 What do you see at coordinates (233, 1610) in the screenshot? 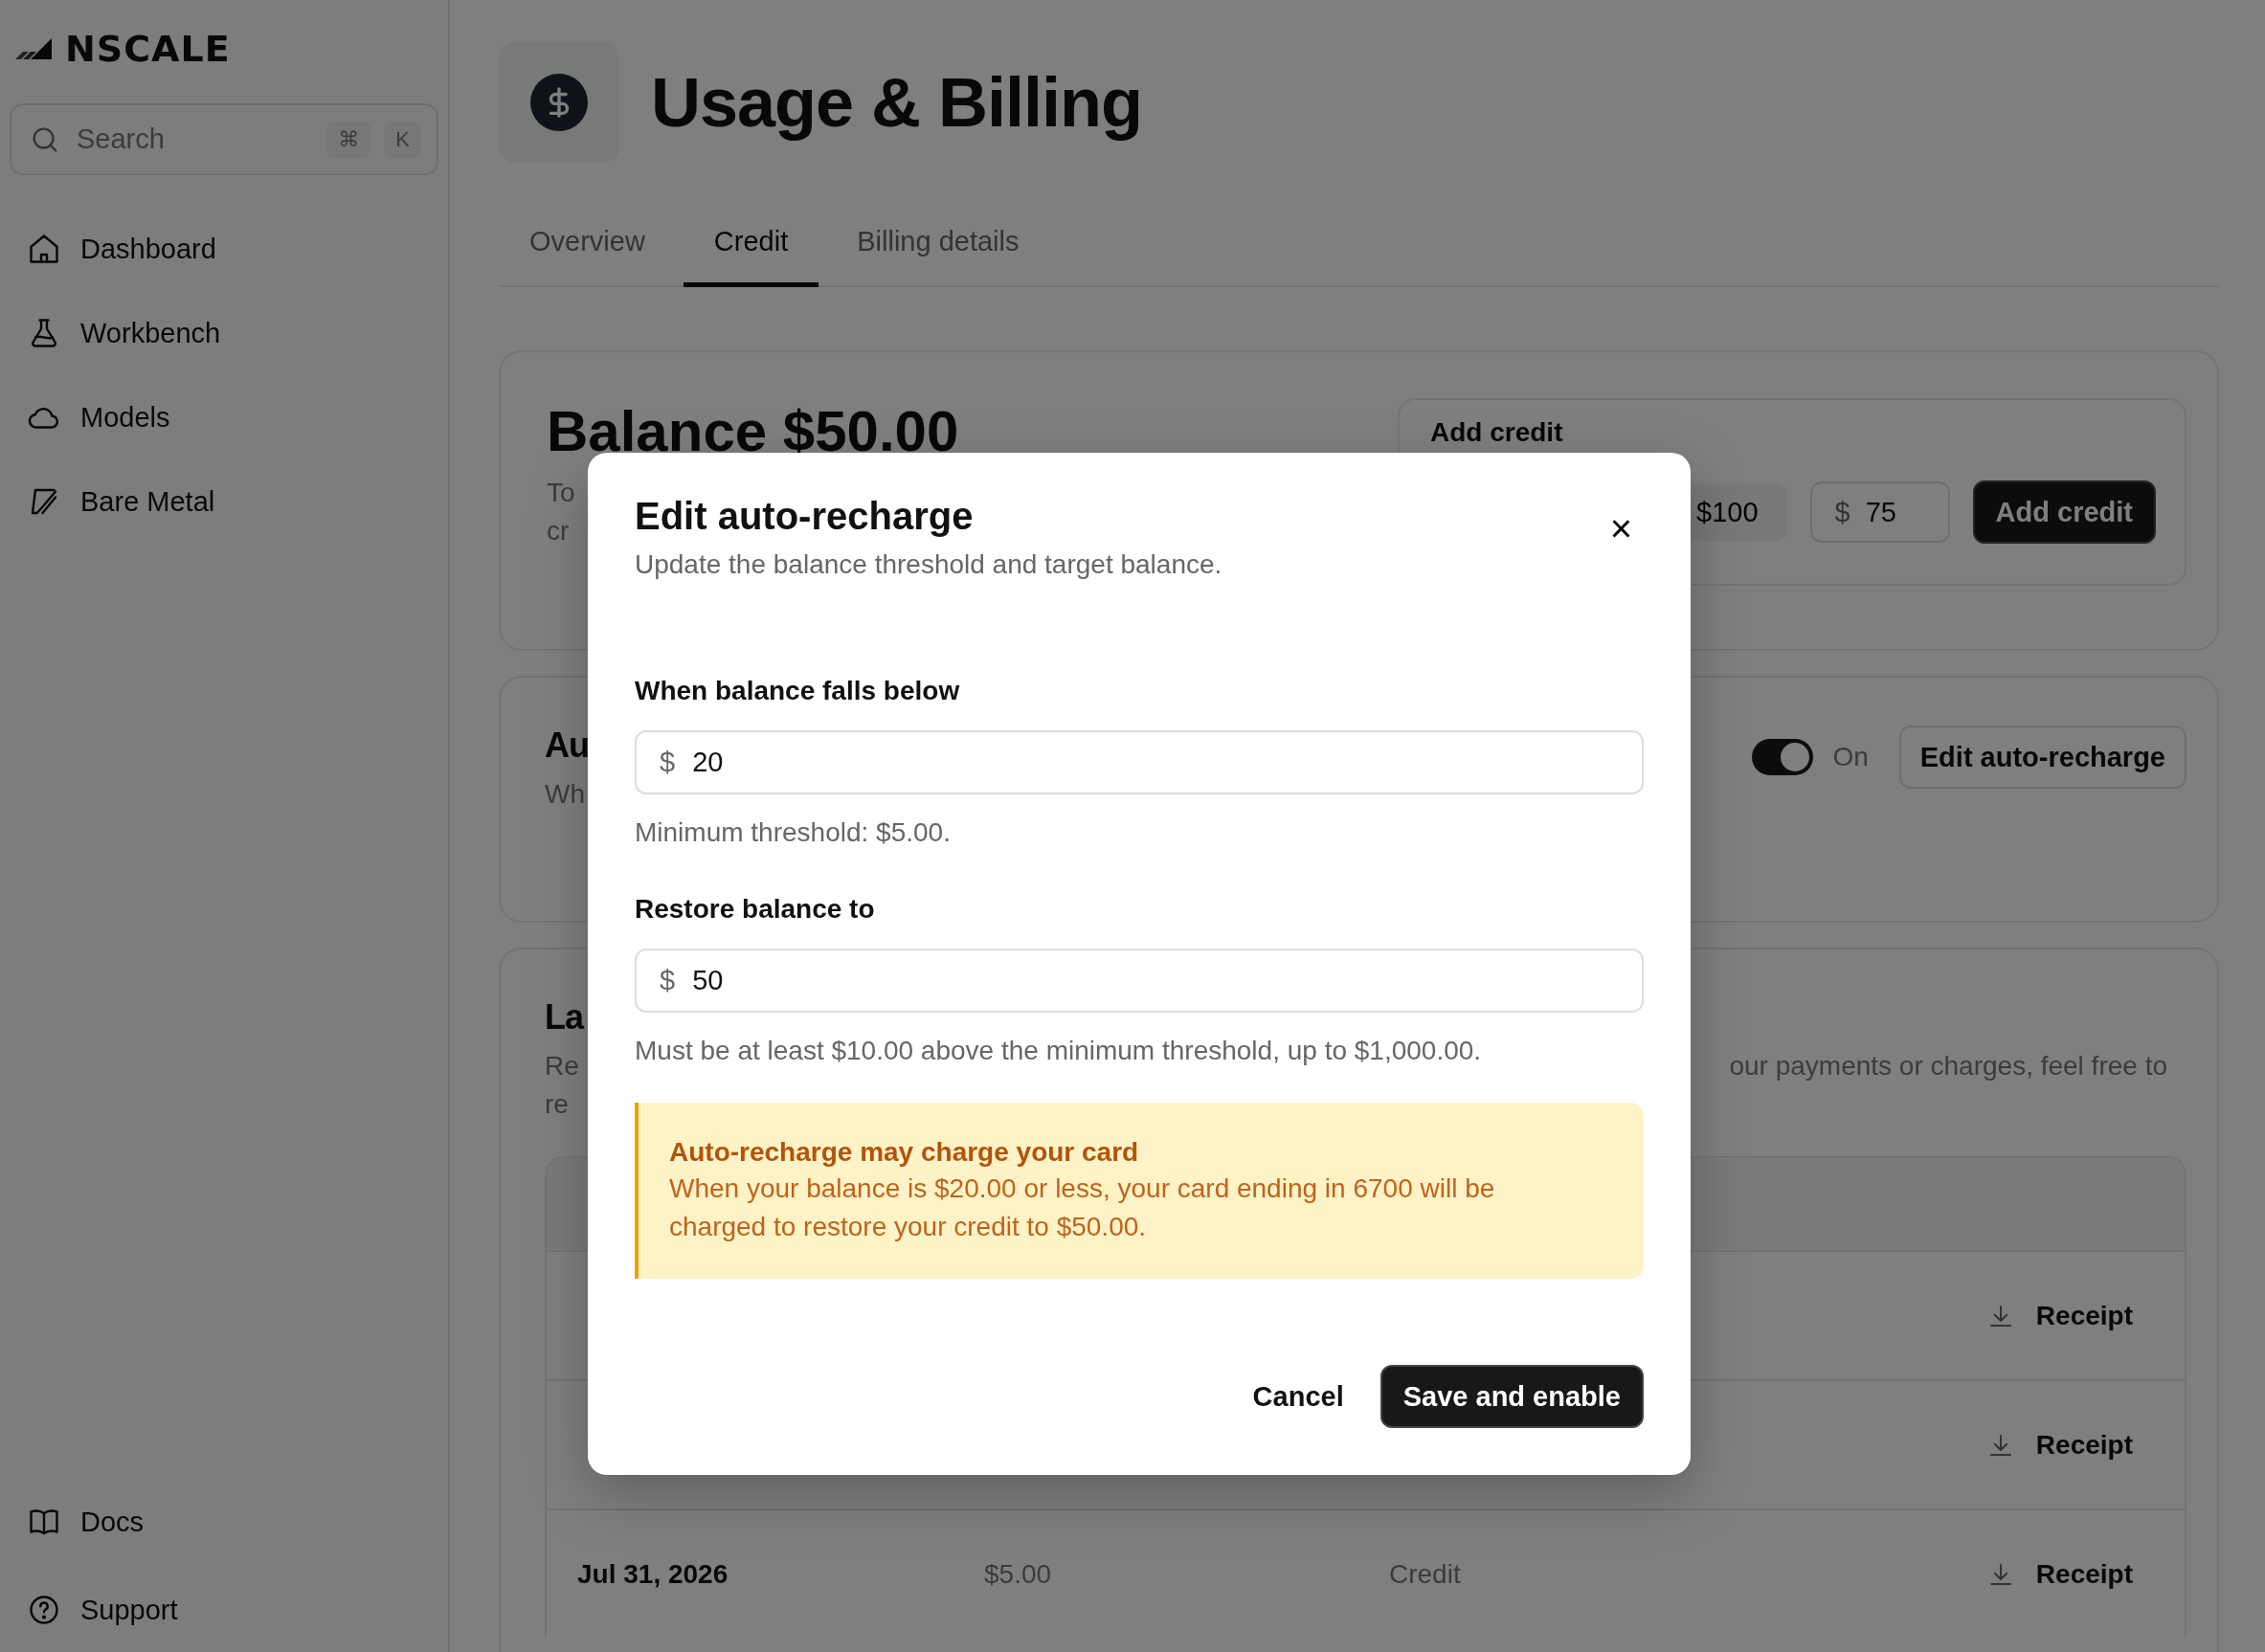
I see `nav-item: Support` at bounding box center [233, 1610].